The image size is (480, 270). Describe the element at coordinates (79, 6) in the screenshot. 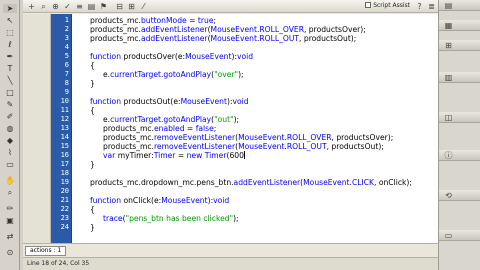

I see `auto-format-icon: ≡` at that location.